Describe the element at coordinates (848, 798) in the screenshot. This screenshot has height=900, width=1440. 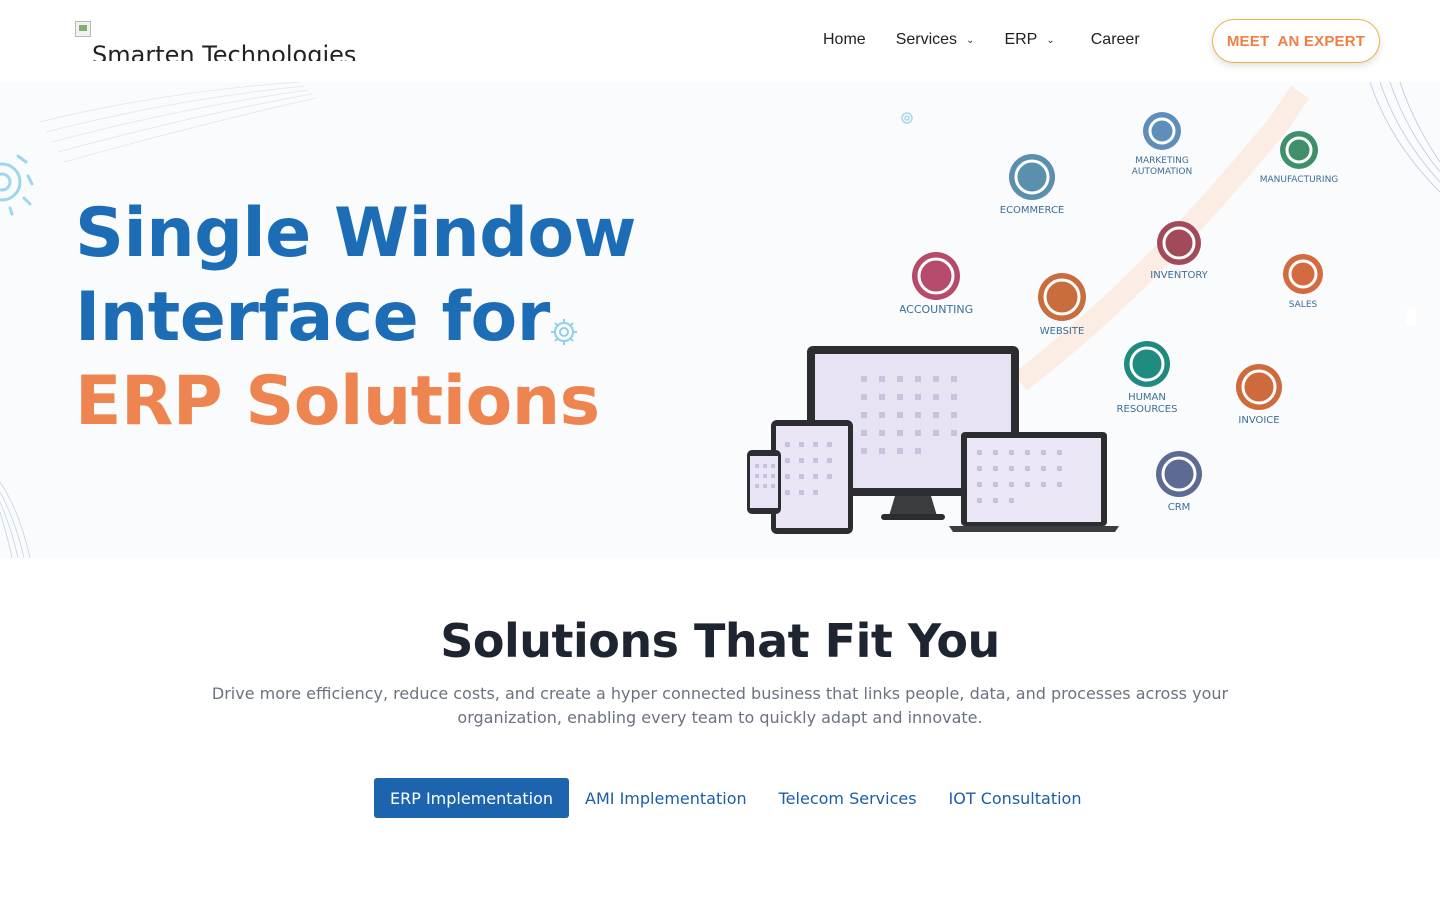
I see `tab-telecom-services: Telecom Services` at that location.